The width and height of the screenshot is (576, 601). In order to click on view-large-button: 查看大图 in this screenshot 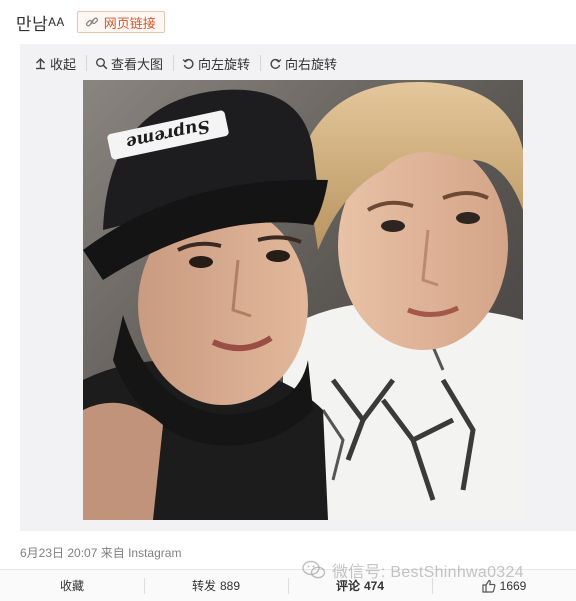, I will do `click(135, 63)`.